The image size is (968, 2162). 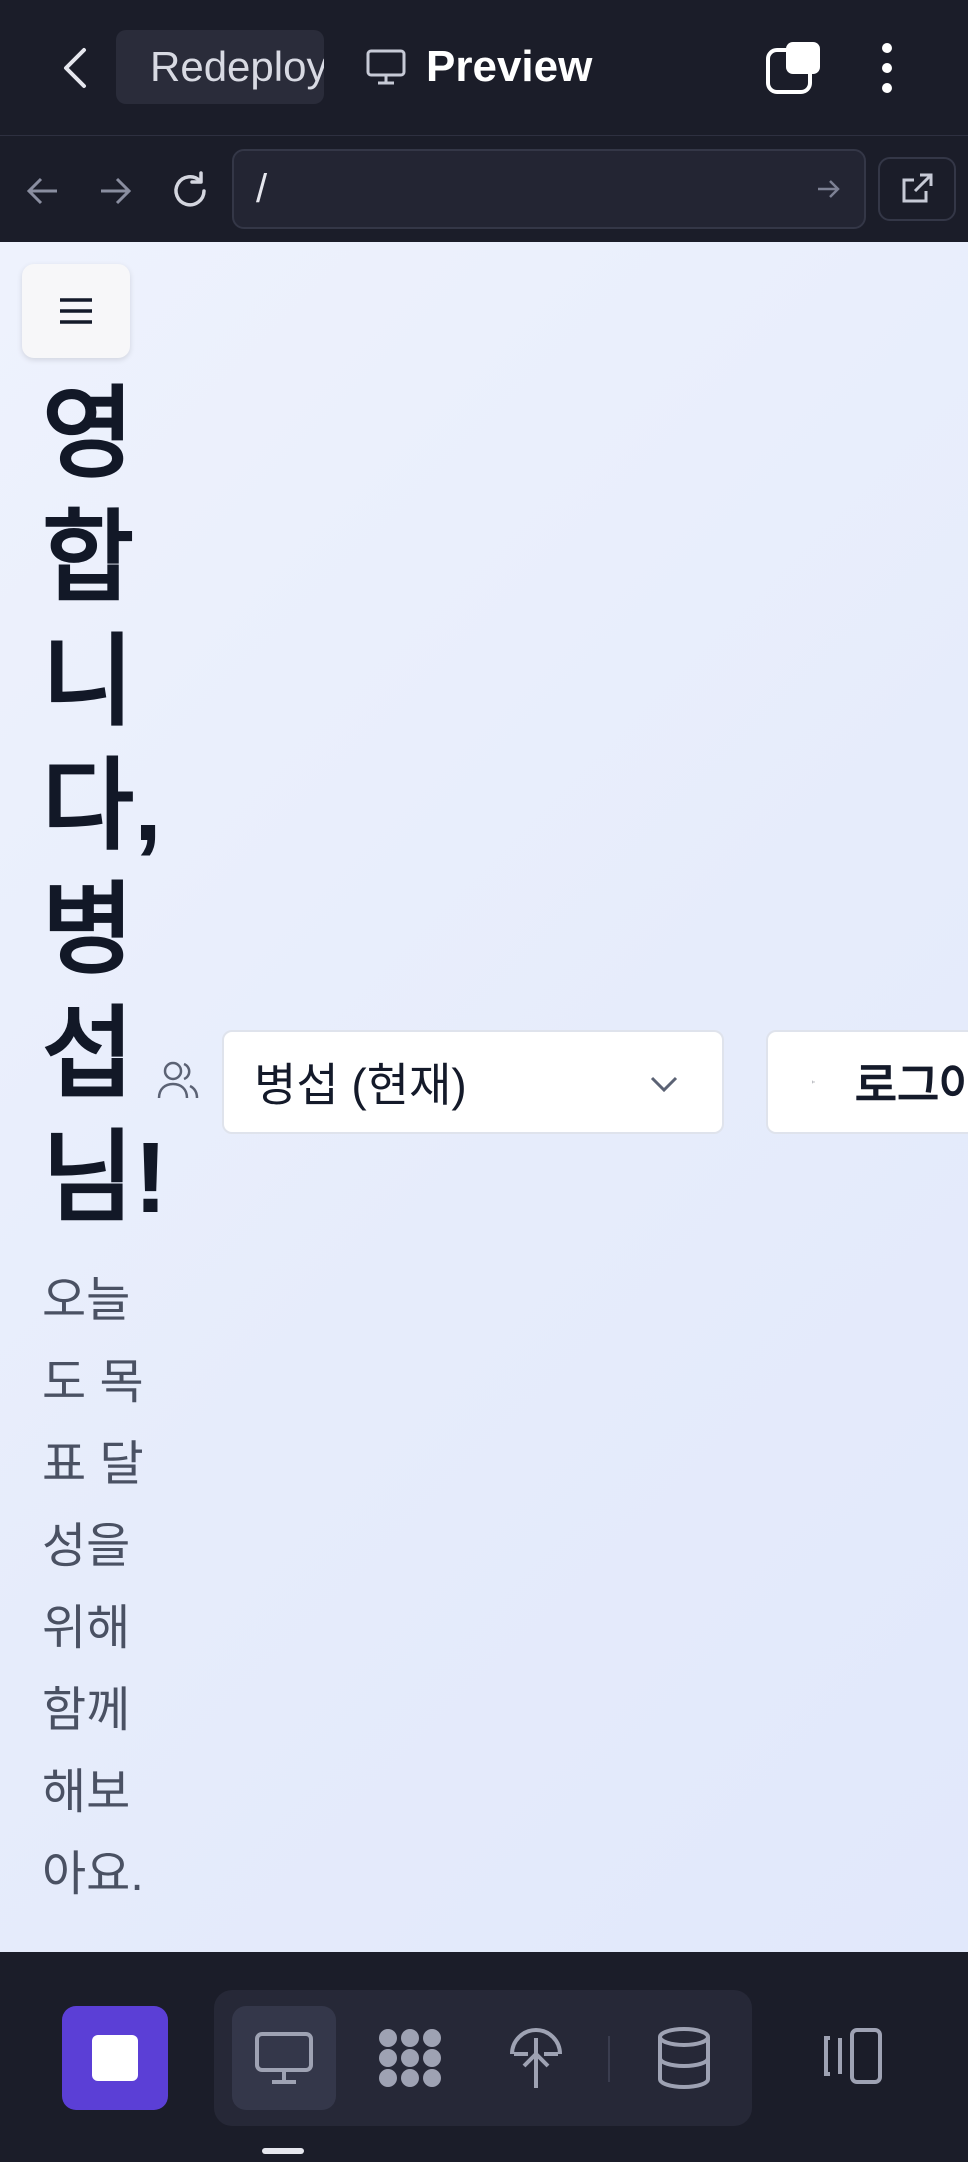 I want to click on dock-database-button, so click(x=684, y=2058).